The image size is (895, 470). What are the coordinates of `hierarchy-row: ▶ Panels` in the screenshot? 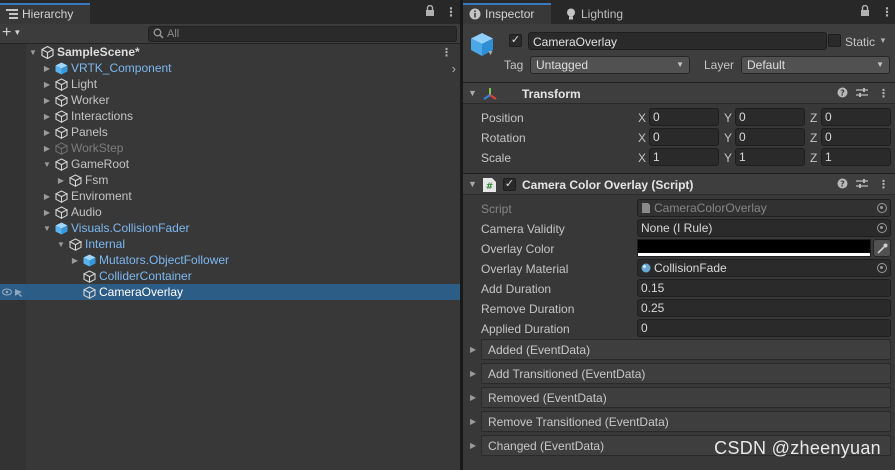 It's located at (230, 132).